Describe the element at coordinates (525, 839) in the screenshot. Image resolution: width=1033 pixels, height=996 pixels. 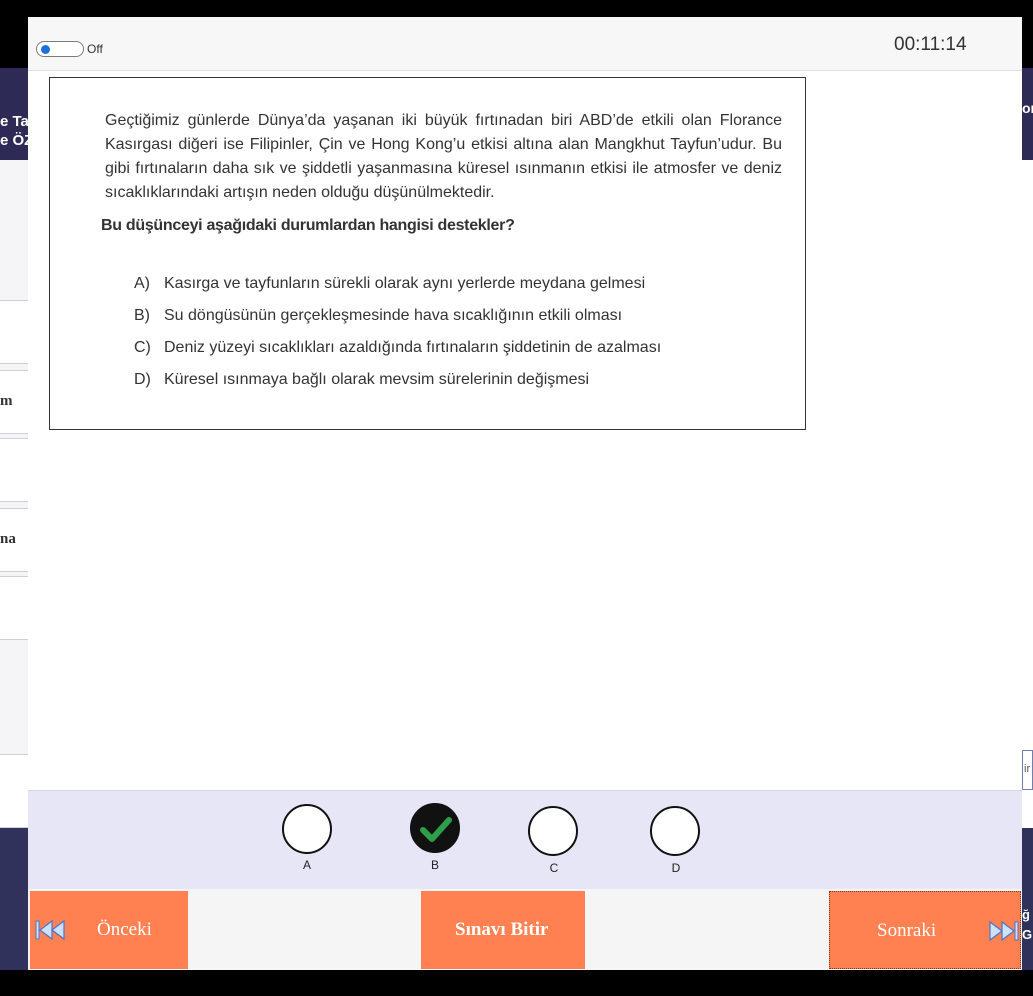
I see `answer-sheet: A B C D` at that location.